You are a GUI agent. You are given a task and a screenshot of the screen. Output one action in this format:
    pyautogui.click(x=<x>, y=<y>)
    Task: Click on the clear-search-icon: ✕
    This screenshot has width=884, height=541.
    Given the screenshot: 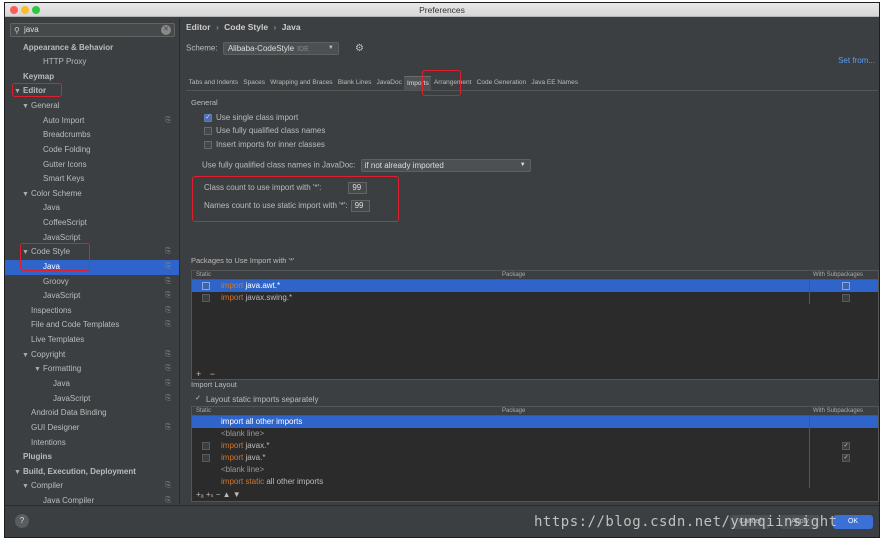 What is the action you would take?
    pyautogui.click(x=166, y=30)
    